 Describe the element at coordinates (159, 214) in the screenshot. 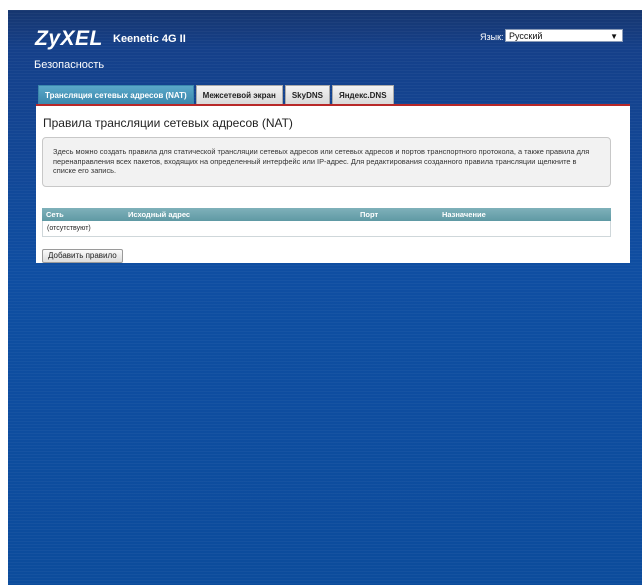

I see `column-source-address: Исходный адрес` at that location.